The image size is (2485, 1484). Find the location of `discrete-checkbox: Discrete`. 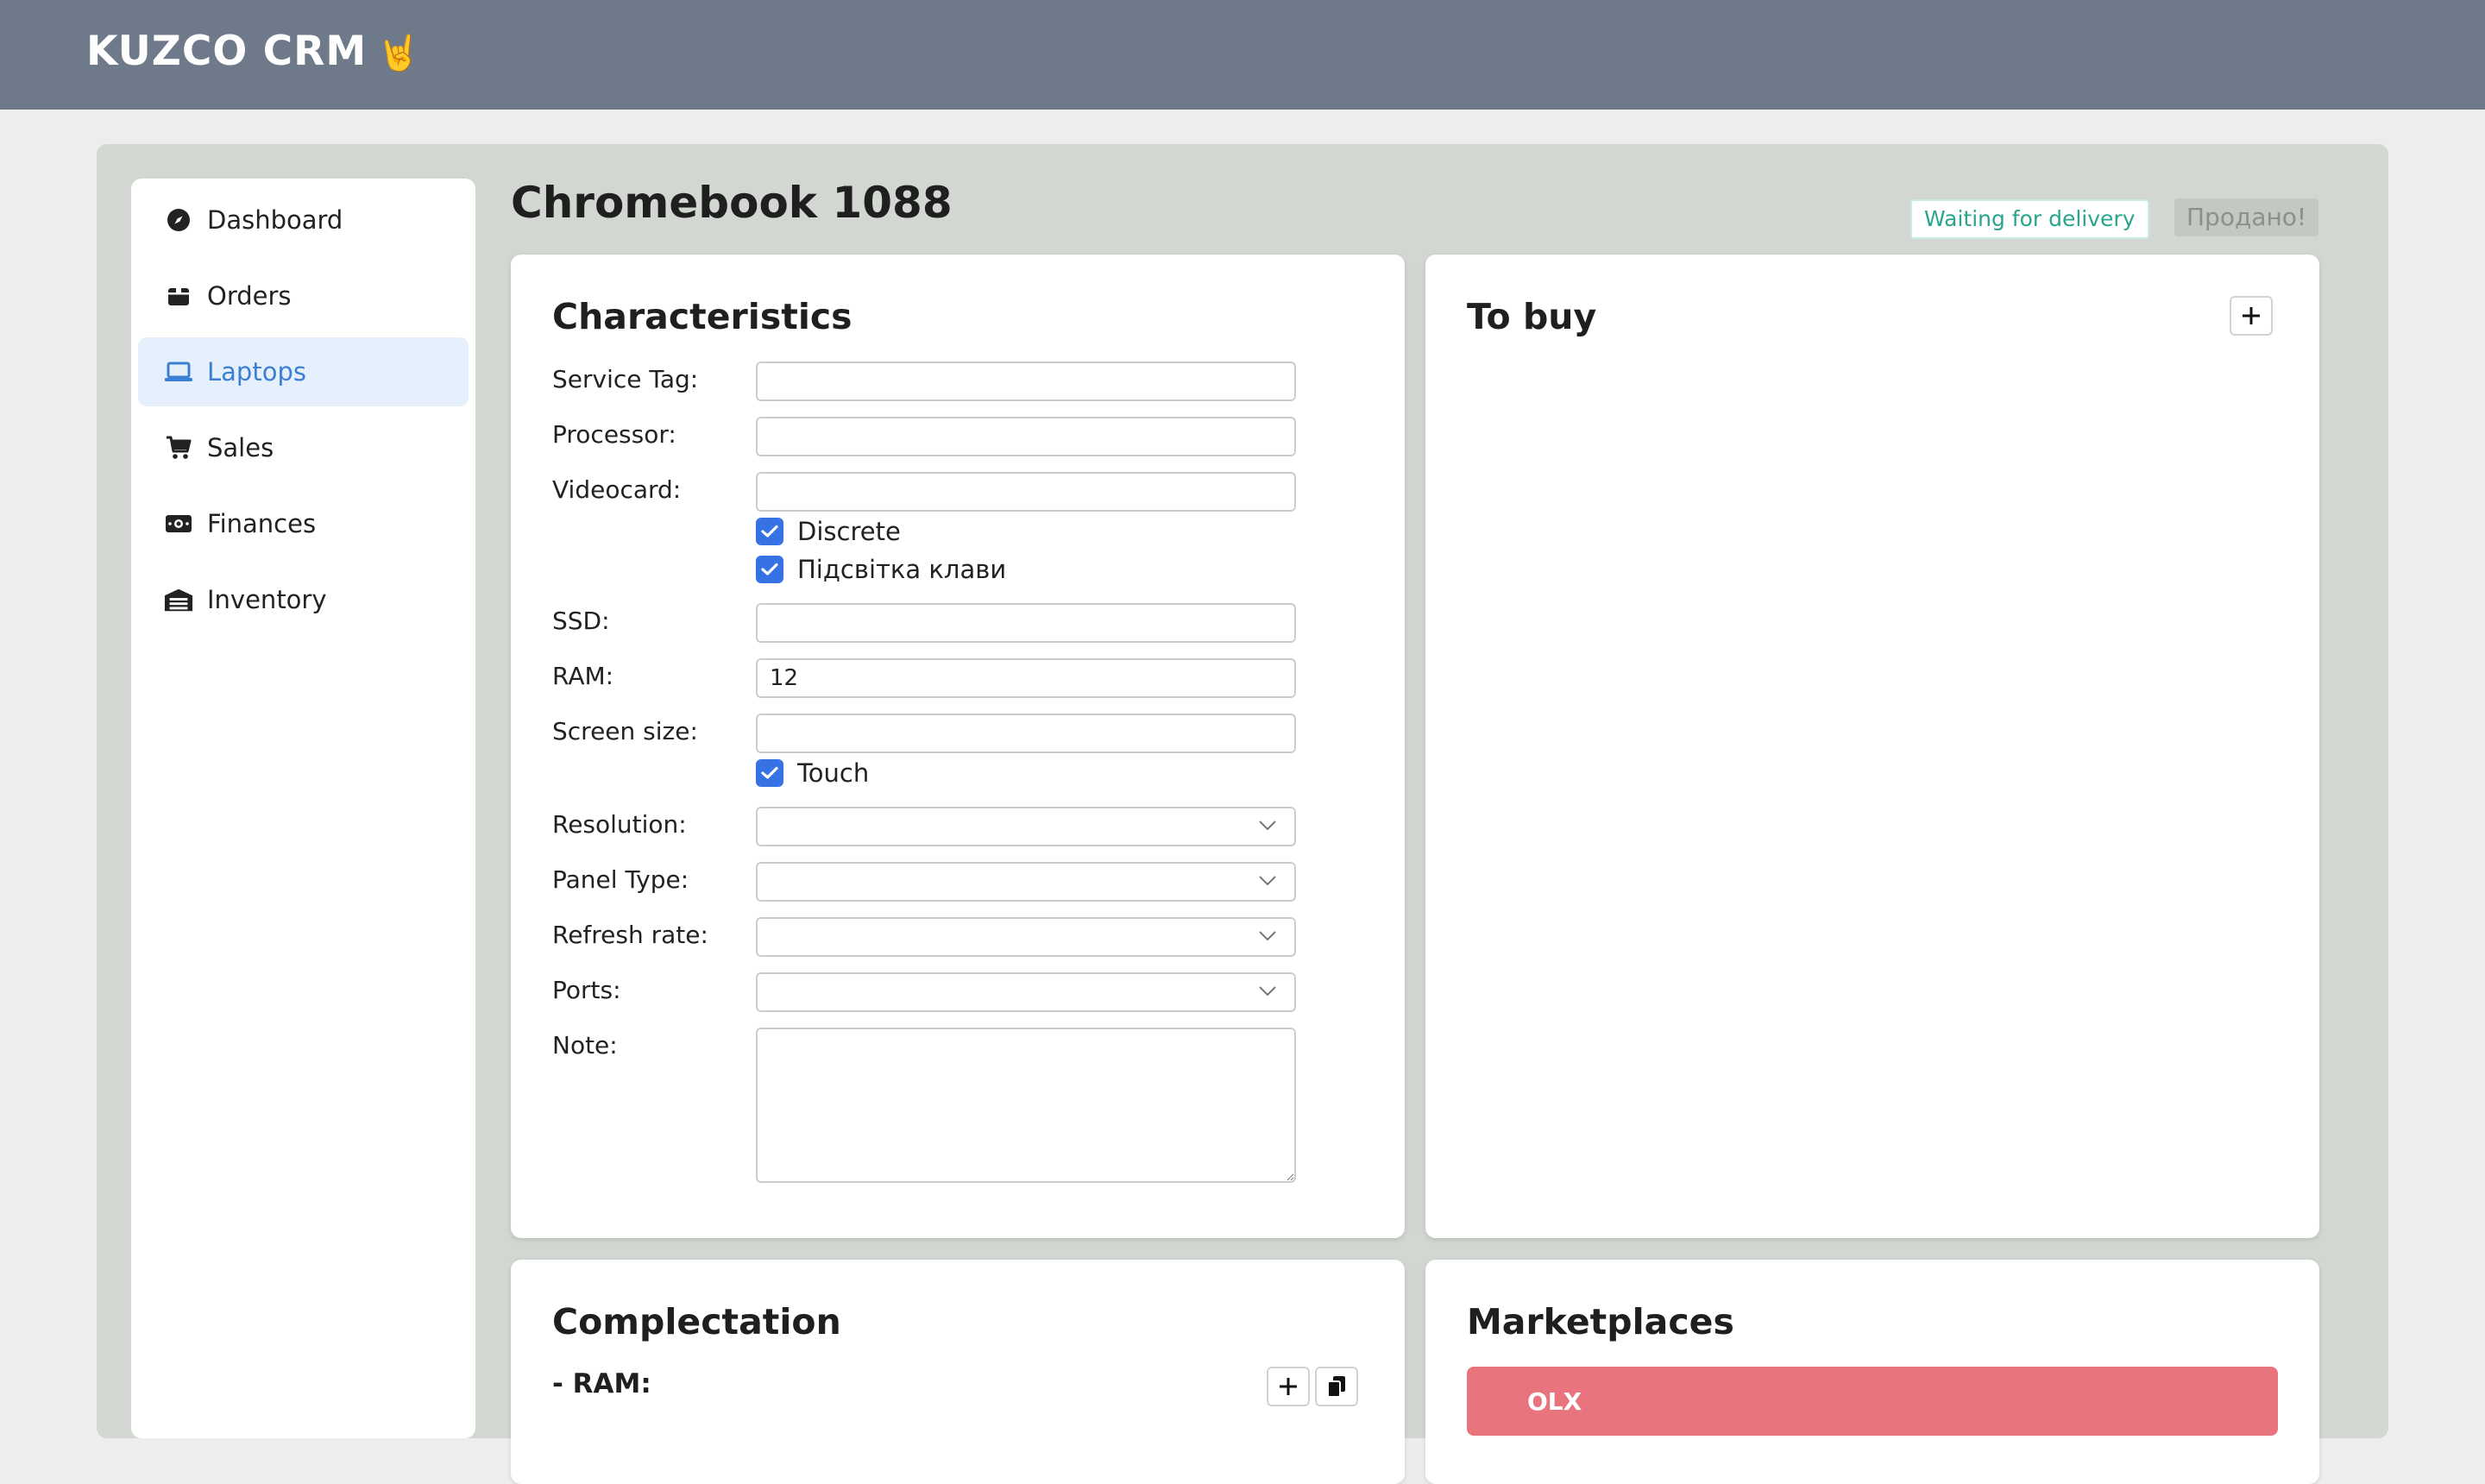

discrete-checkbox: Discrete is located at coordinates (828, 531).